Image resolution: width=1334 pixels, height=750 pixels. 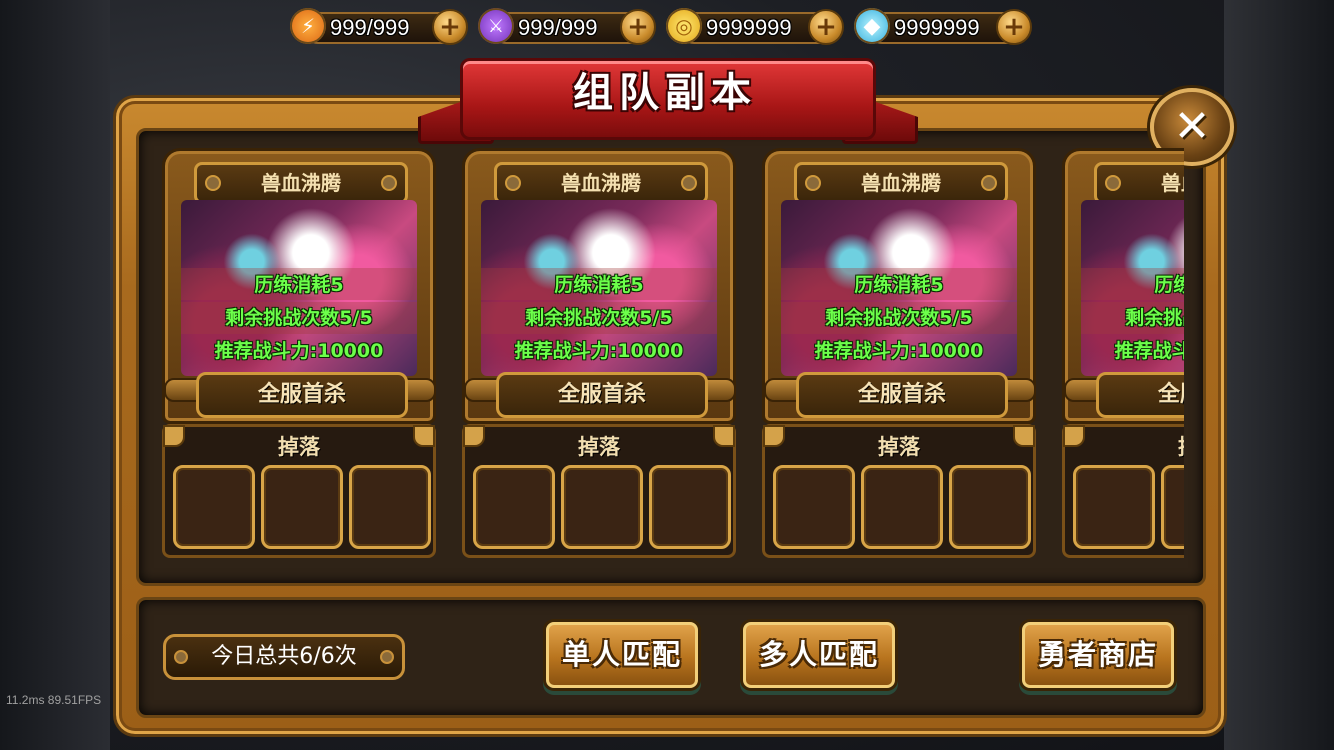 I want to click on page-title: 组队副本, so click(x=665, y=93).